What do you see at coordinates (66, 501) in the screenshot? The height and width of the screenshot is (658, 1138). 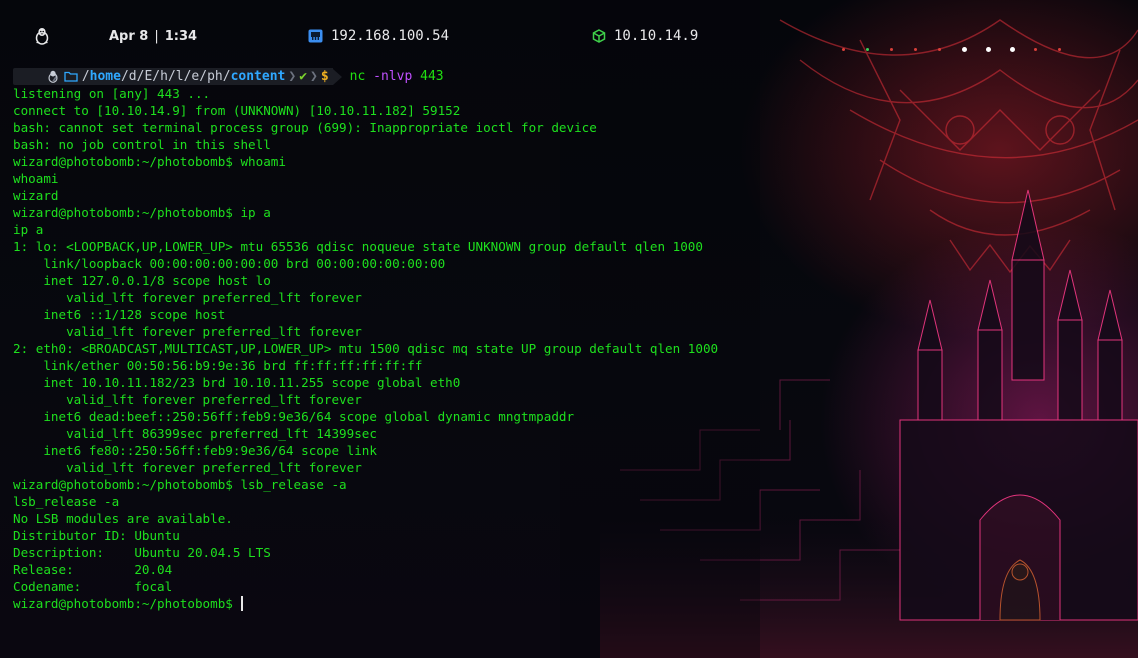 I see `terminal-line: lsb_release -a` at bounding box center [66, 501].